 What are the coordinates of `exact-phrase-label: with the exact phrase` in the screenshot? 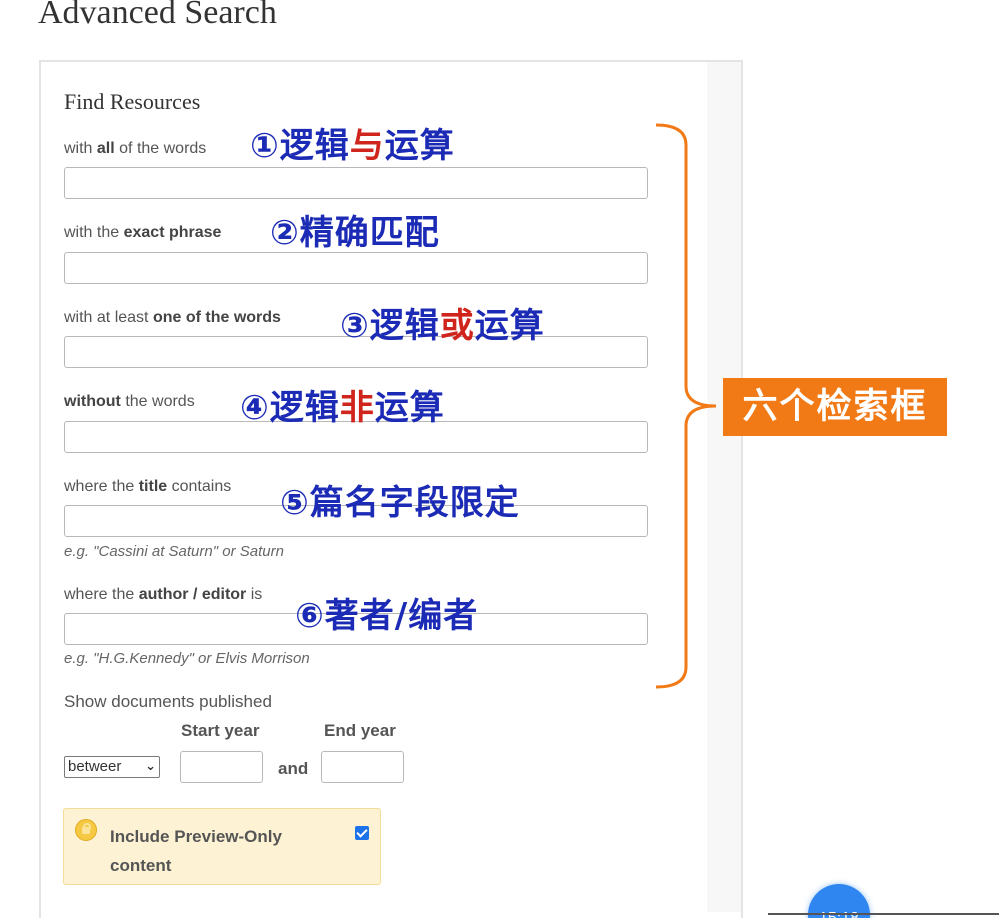 It's located at (143, 232).